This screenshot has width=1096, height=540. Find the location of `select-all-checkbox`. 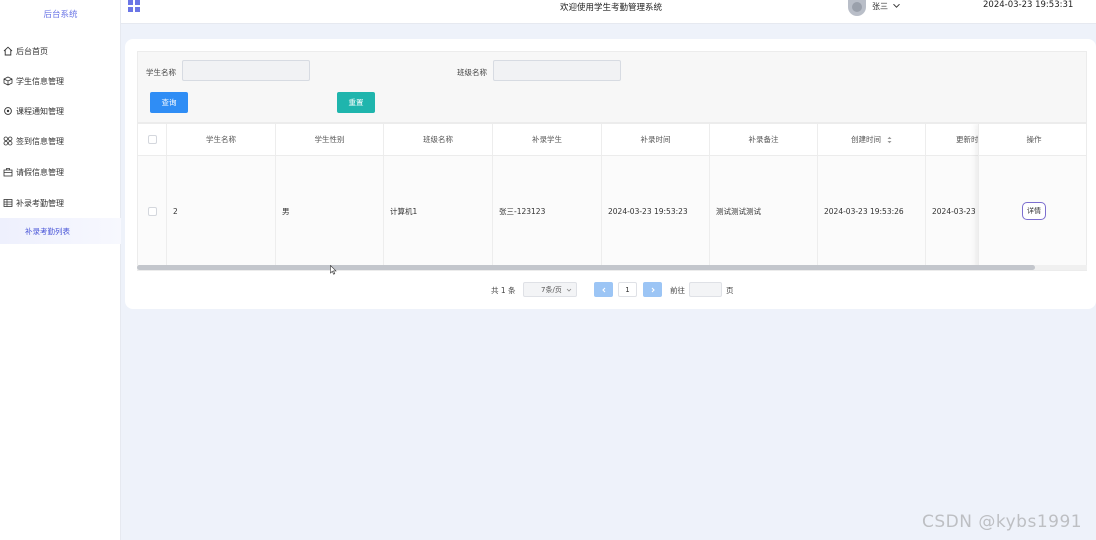

select-all-checkbox is located at coordinates (152, 139).